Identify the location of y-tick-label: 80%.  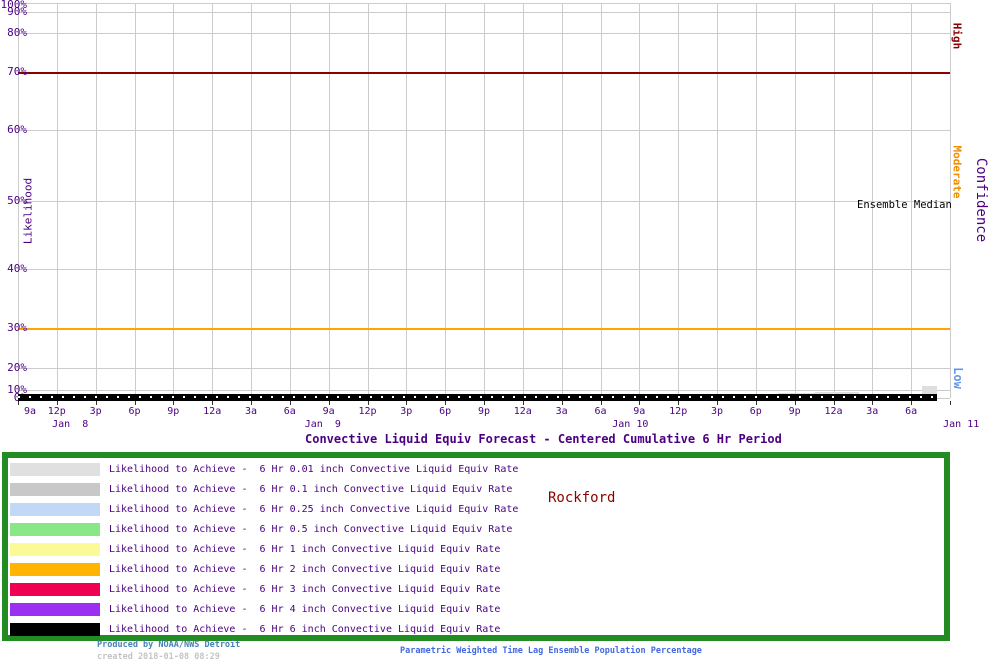
(17, 32).